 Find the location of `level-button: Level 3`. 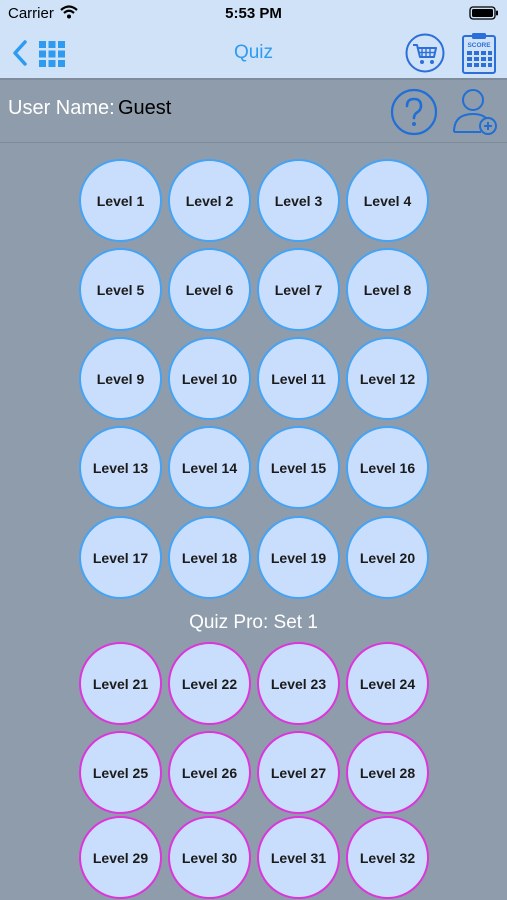

level-button: Level 3 is located at coordinates (298, 200).